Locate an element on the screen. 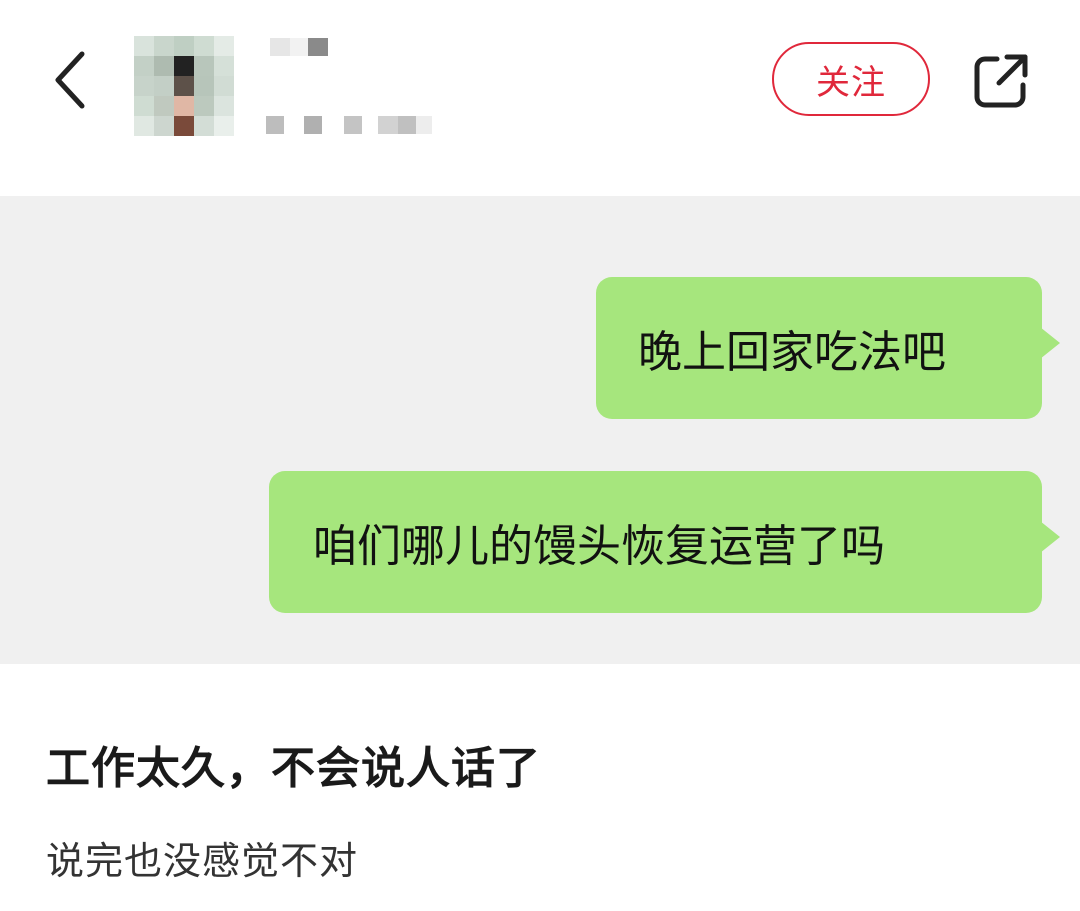 Image resolution: width=1080 pixels, height=911 pixels. post-subtitle: 说完也没感觉不对 is located at coordinates (202, 861).